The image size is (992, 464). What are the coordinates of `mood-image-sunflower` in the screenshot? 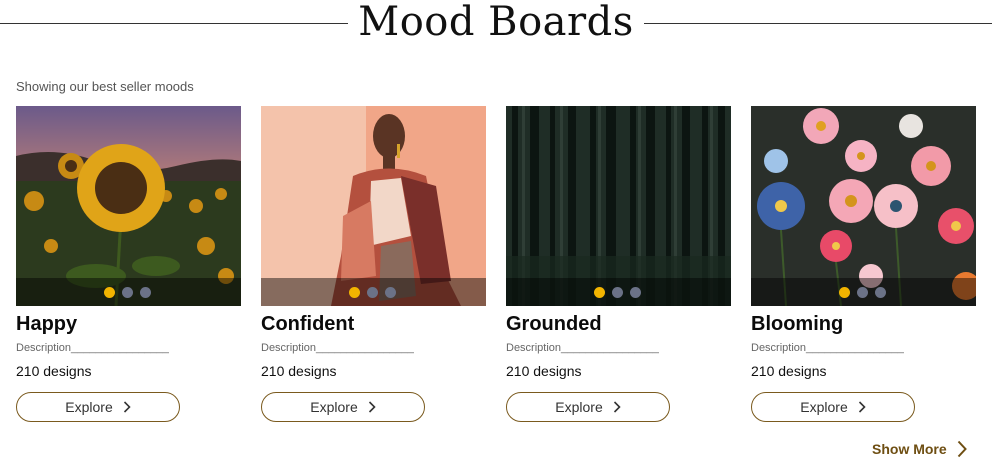 It's located at (128, 206).